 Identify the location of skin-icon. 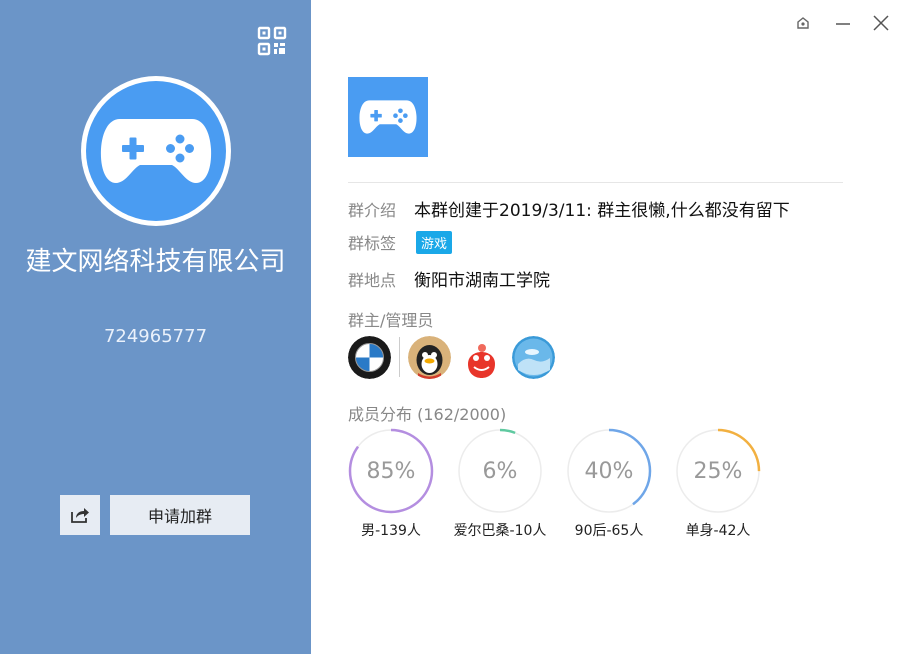
(803, 23).